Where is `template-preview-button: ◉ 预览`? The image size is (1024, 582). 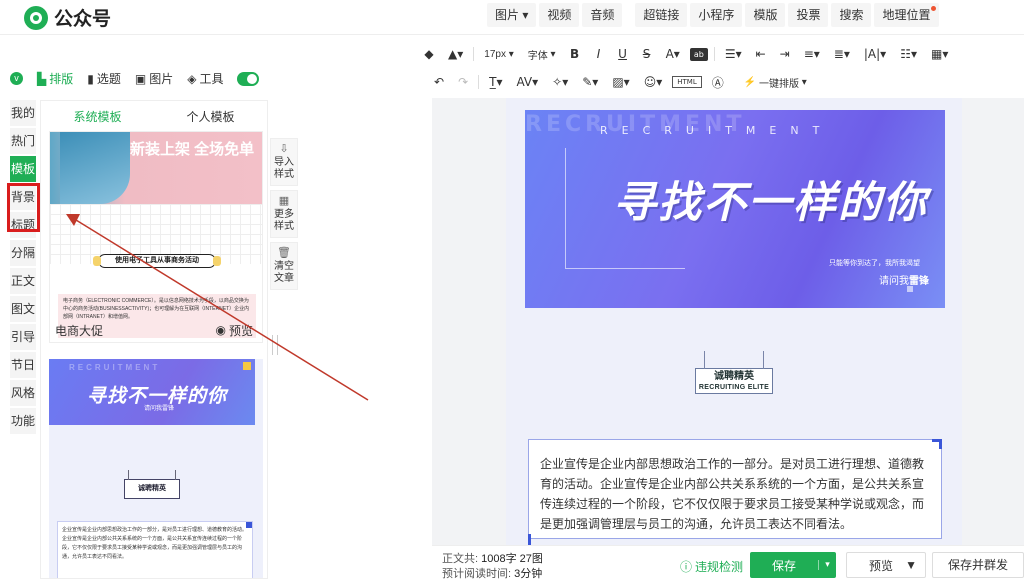
template-preview-button: ◉ 预览 is located at coordinates (235, 330).